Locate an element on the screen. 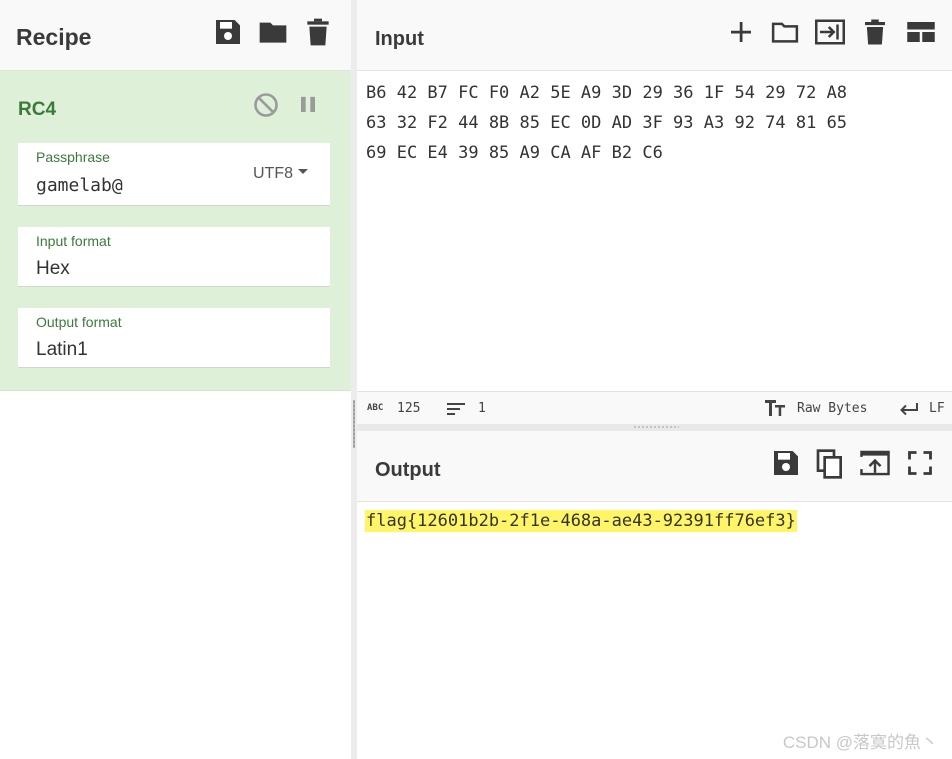 This screenshot has width=952, height=759. recipe-title: Recipe is located at coordinates (54, 37).